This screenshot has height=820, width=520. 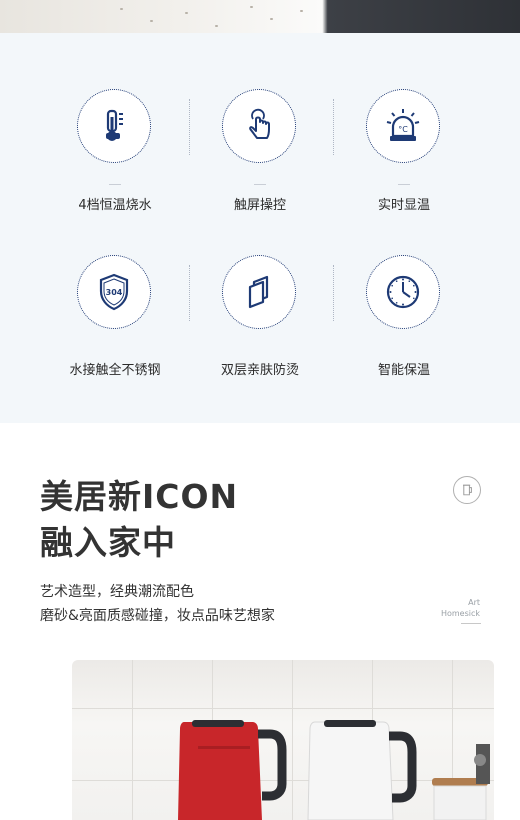 What do you see at coordinates (115, 370) in the screenshot?
I see `feature-label: 水接触全不锈钢` at bounding box center [115, 370].